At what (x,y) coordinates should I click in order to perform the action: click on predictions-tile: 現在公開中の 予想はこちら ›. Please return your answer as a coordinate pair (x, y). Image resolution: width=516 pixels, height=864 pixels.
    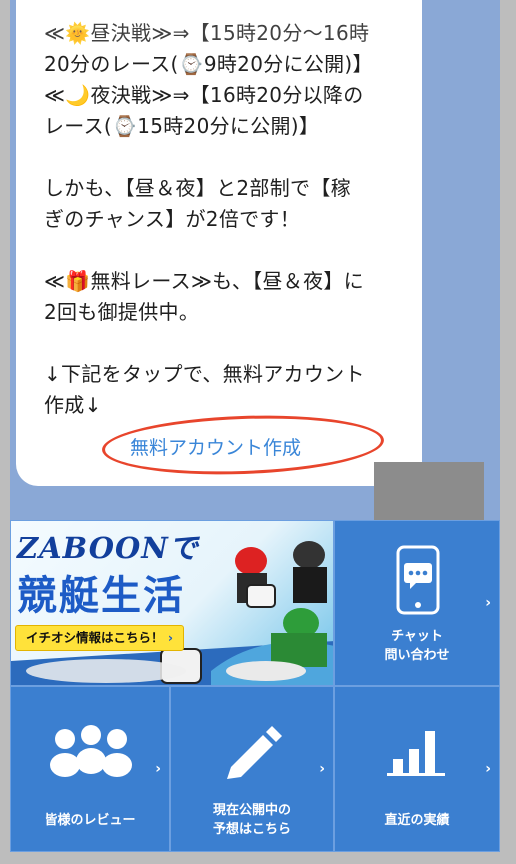
    Looking at the image, I should click on (252, 769).